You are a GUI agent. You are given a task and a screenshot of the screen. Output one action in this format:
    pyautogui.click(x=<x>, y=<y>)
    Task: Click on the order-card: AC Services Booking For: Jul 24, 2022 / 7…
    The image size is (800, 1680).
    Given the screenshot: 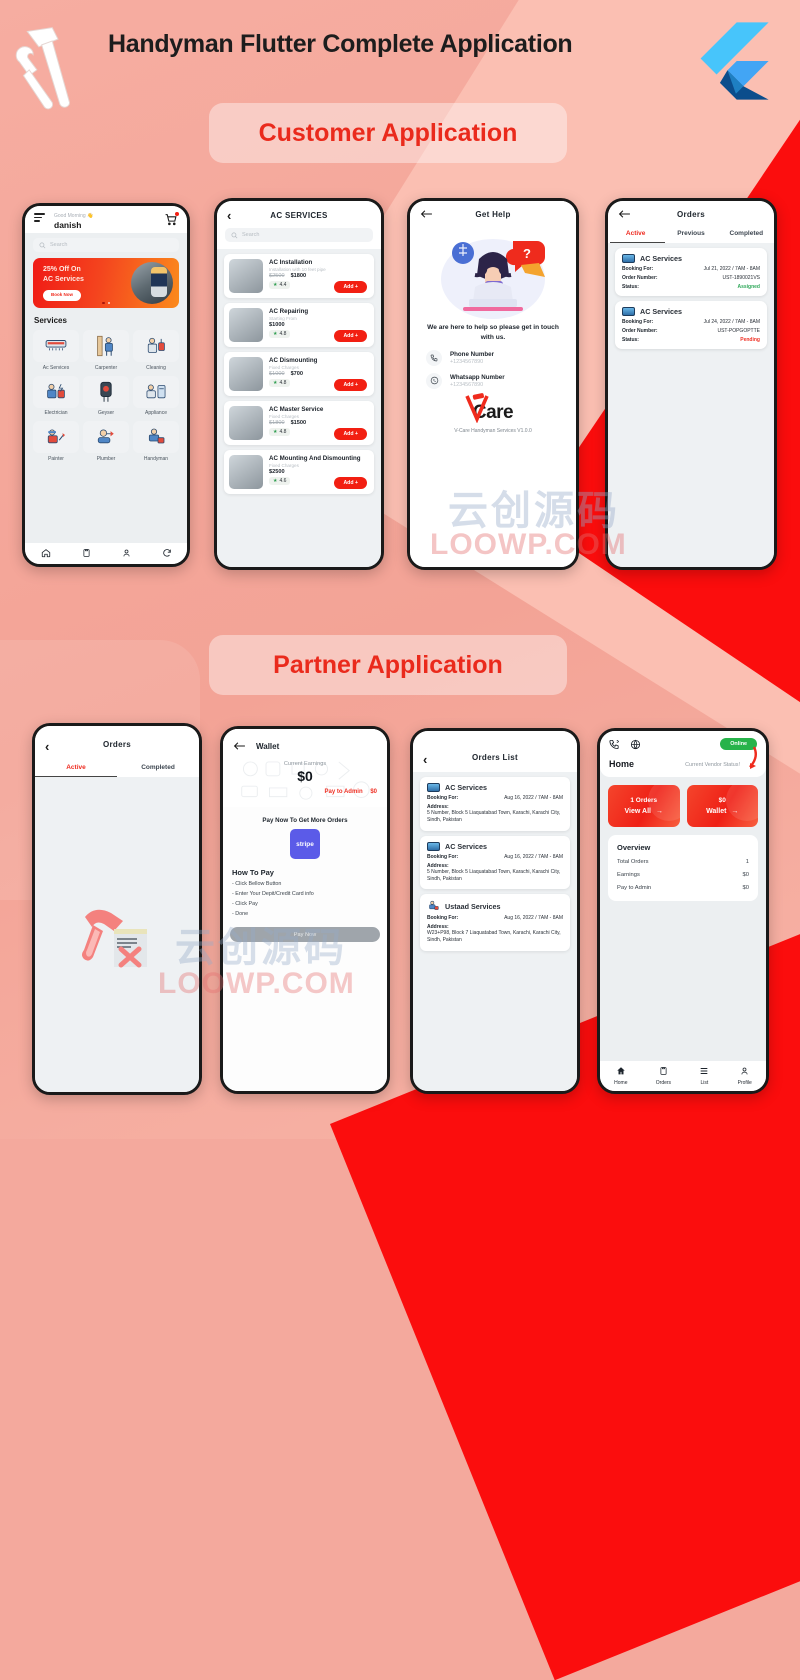 What is the action you would take?
    pyautogui.click(x=691, y=325)
    